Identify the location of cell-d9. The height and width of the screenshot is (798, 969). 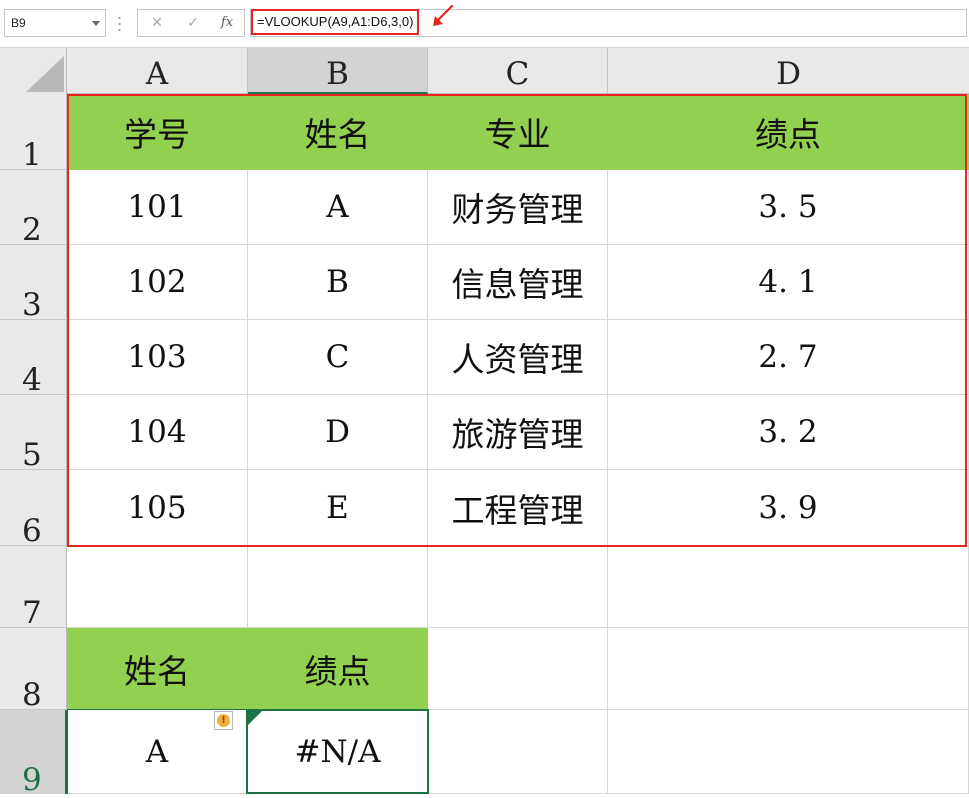
(788, 752).